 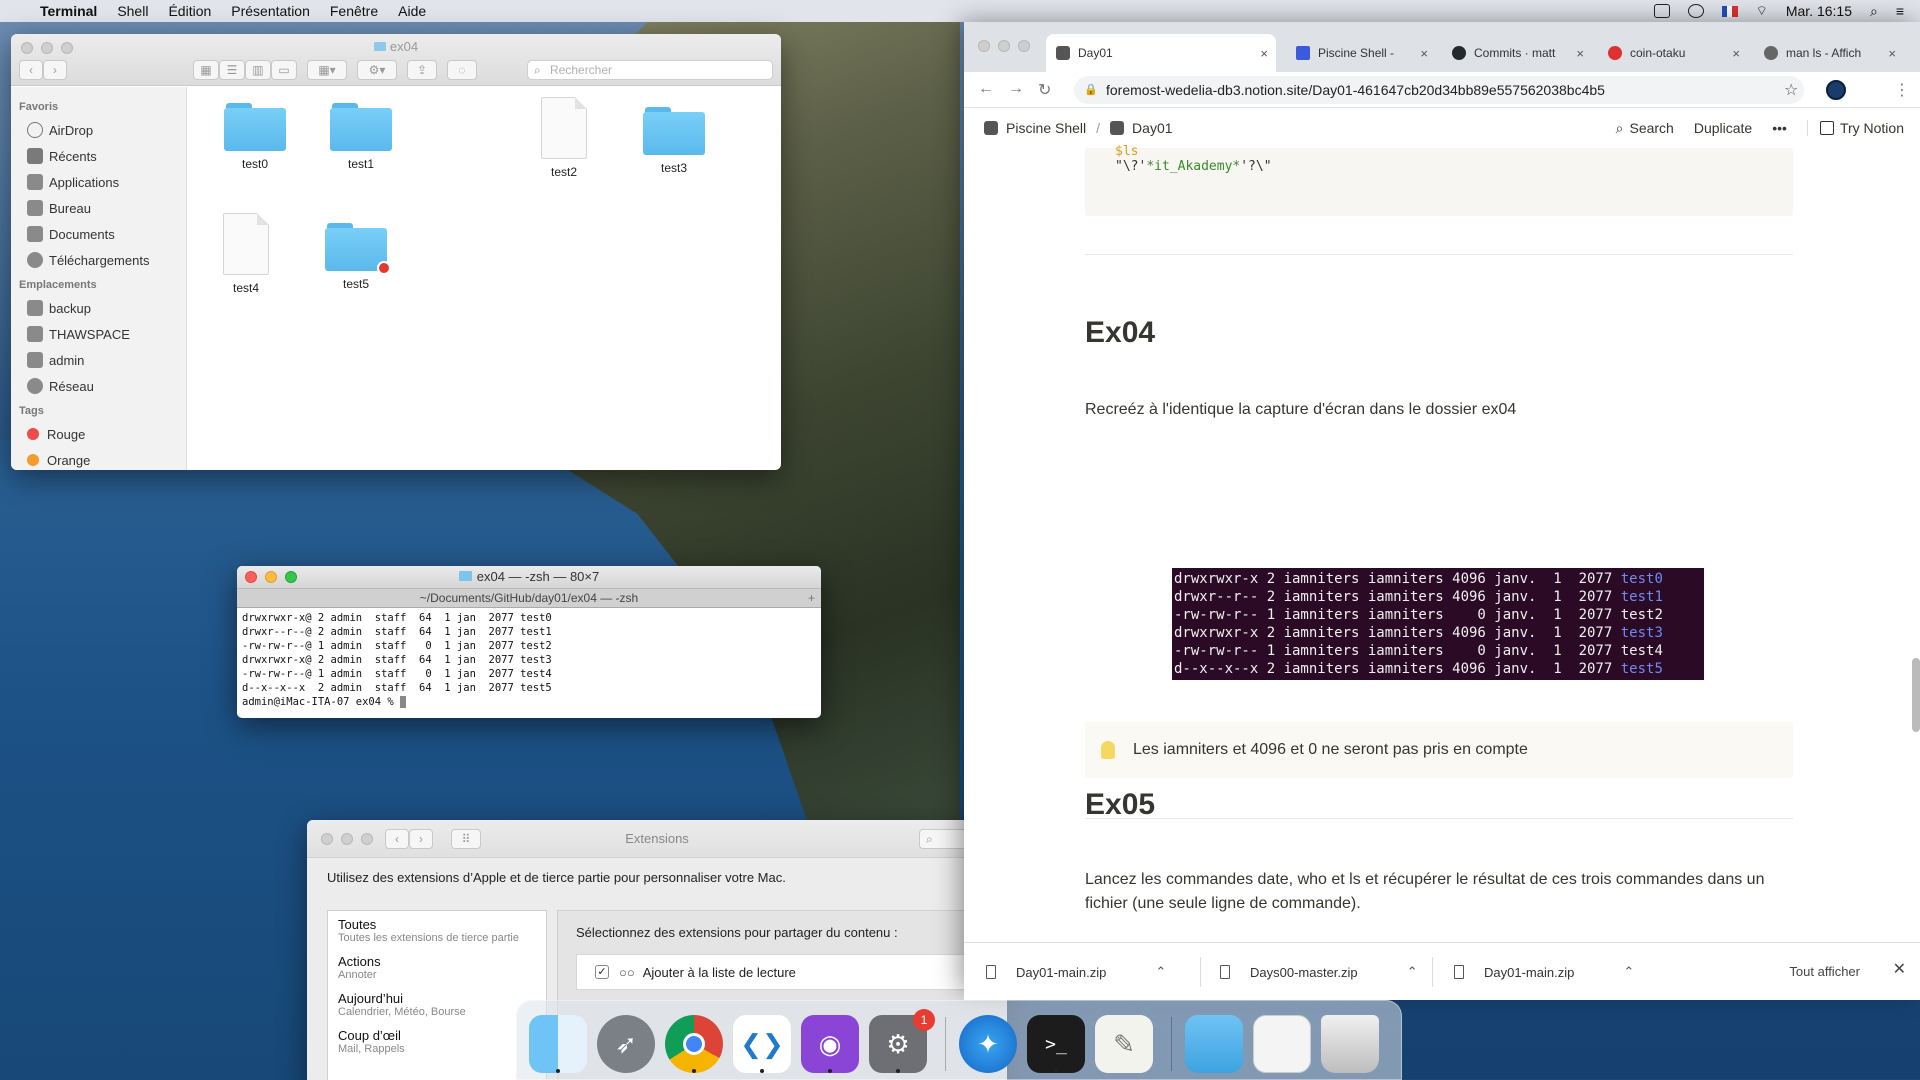 What do you see at coordinates (602, 972) in the screenshot?
I see `checkbox-checked: ✓` at bounding box center [602, 972].